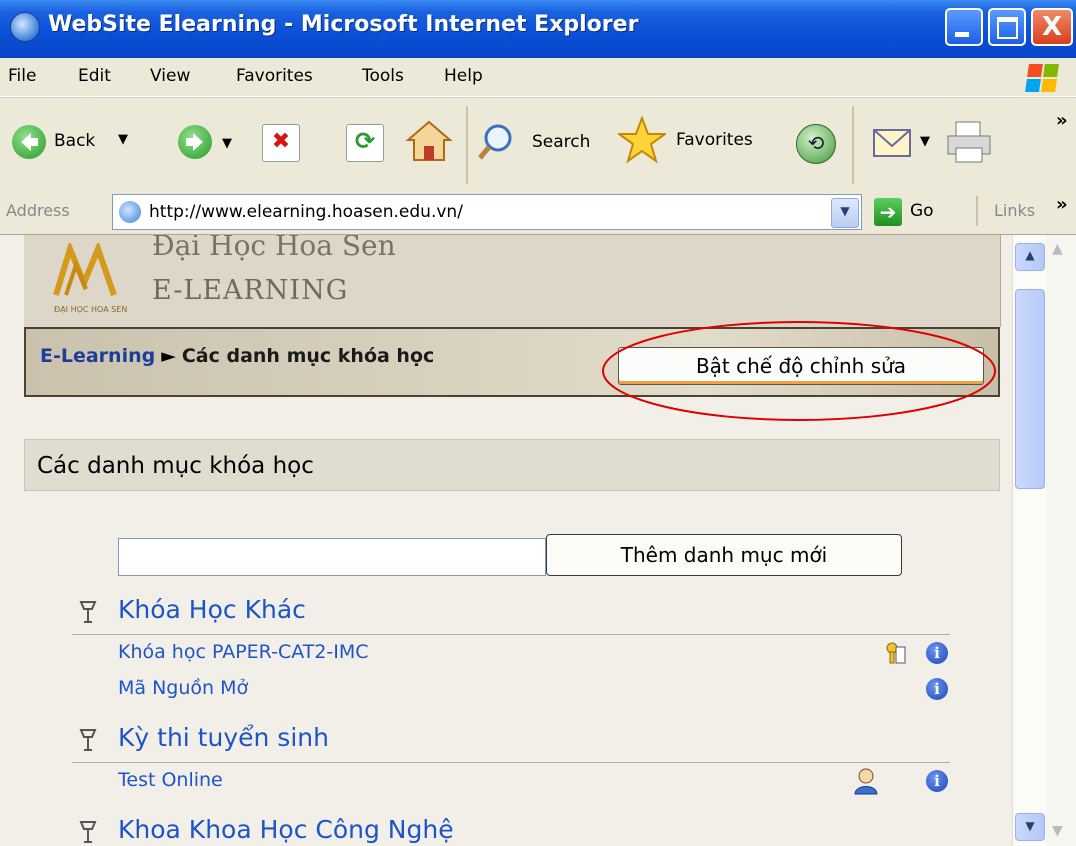 This screenshot has width=1076, height=846. What do you see at coordinates (22, 76) in the screenshot?
I see `menu-file: File` at bounding box center [22, 76].